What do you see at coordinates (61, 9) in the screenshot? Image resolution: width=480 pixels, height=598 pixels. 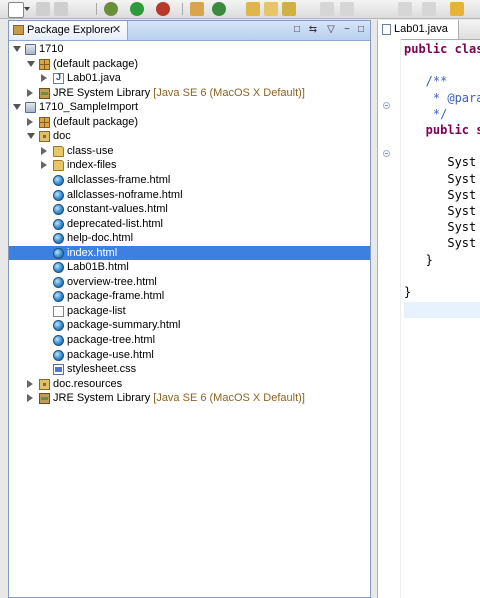 I see `print-icon` at bounding box center [61, 9].